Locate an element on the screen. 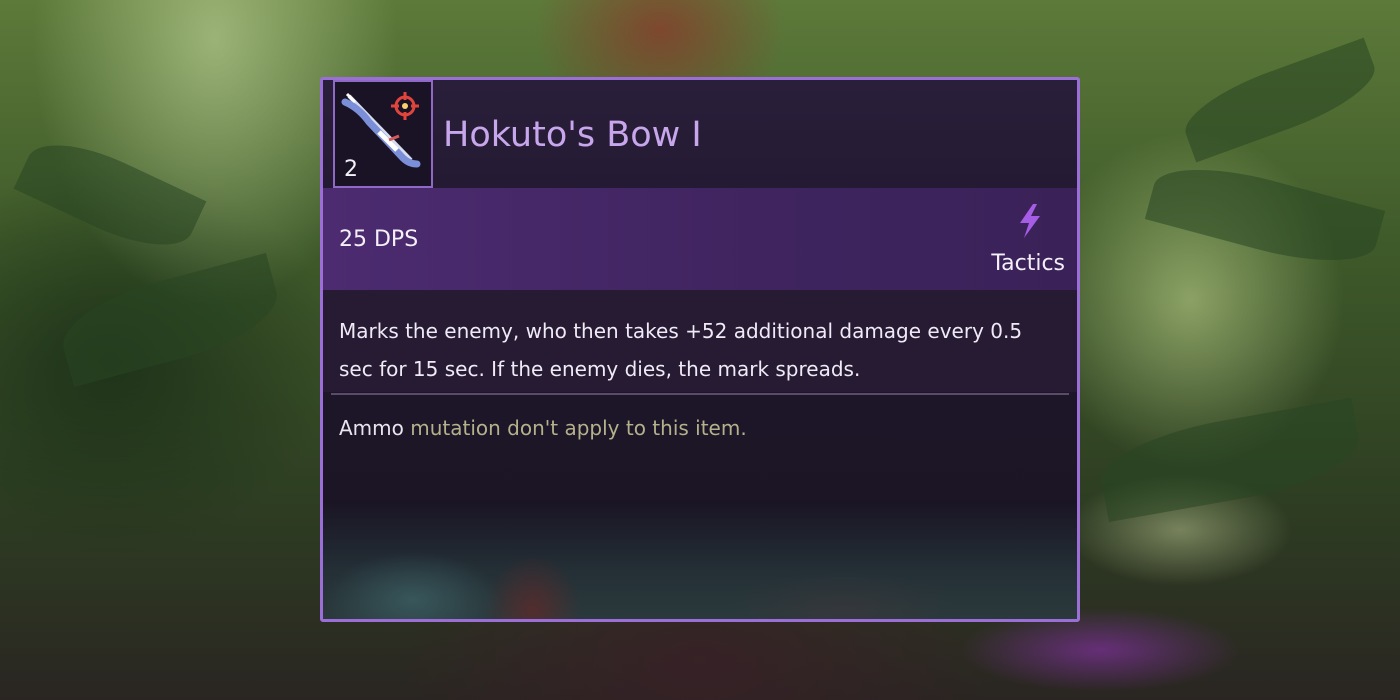  note-keyword: Ammo is located at coordinates (371, 428).